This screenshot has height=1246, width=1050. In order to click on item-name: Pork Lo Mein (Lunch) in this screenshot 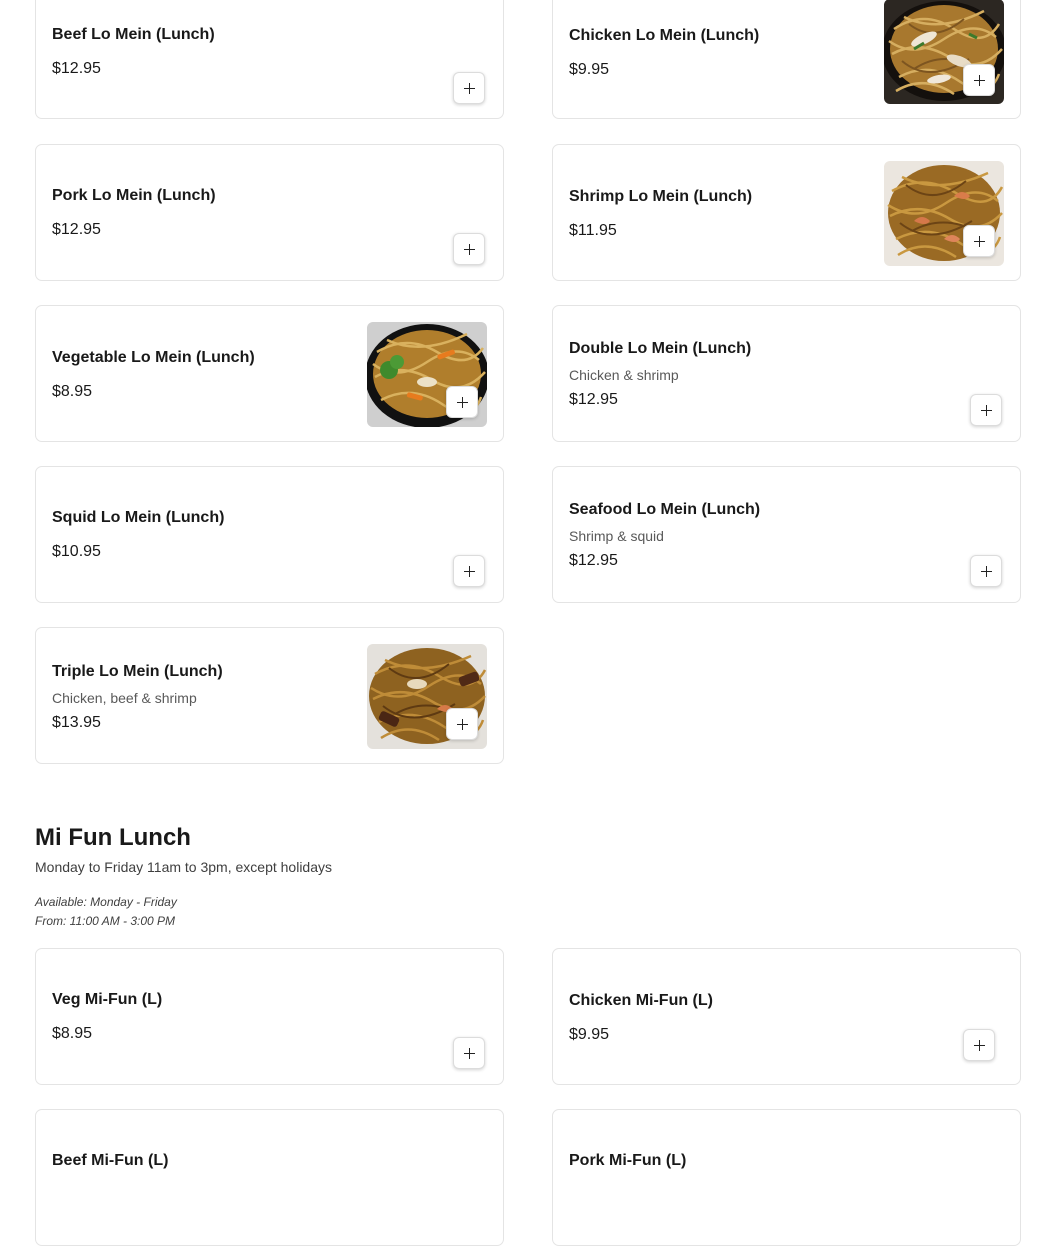, I will do `click(134, 195)`.